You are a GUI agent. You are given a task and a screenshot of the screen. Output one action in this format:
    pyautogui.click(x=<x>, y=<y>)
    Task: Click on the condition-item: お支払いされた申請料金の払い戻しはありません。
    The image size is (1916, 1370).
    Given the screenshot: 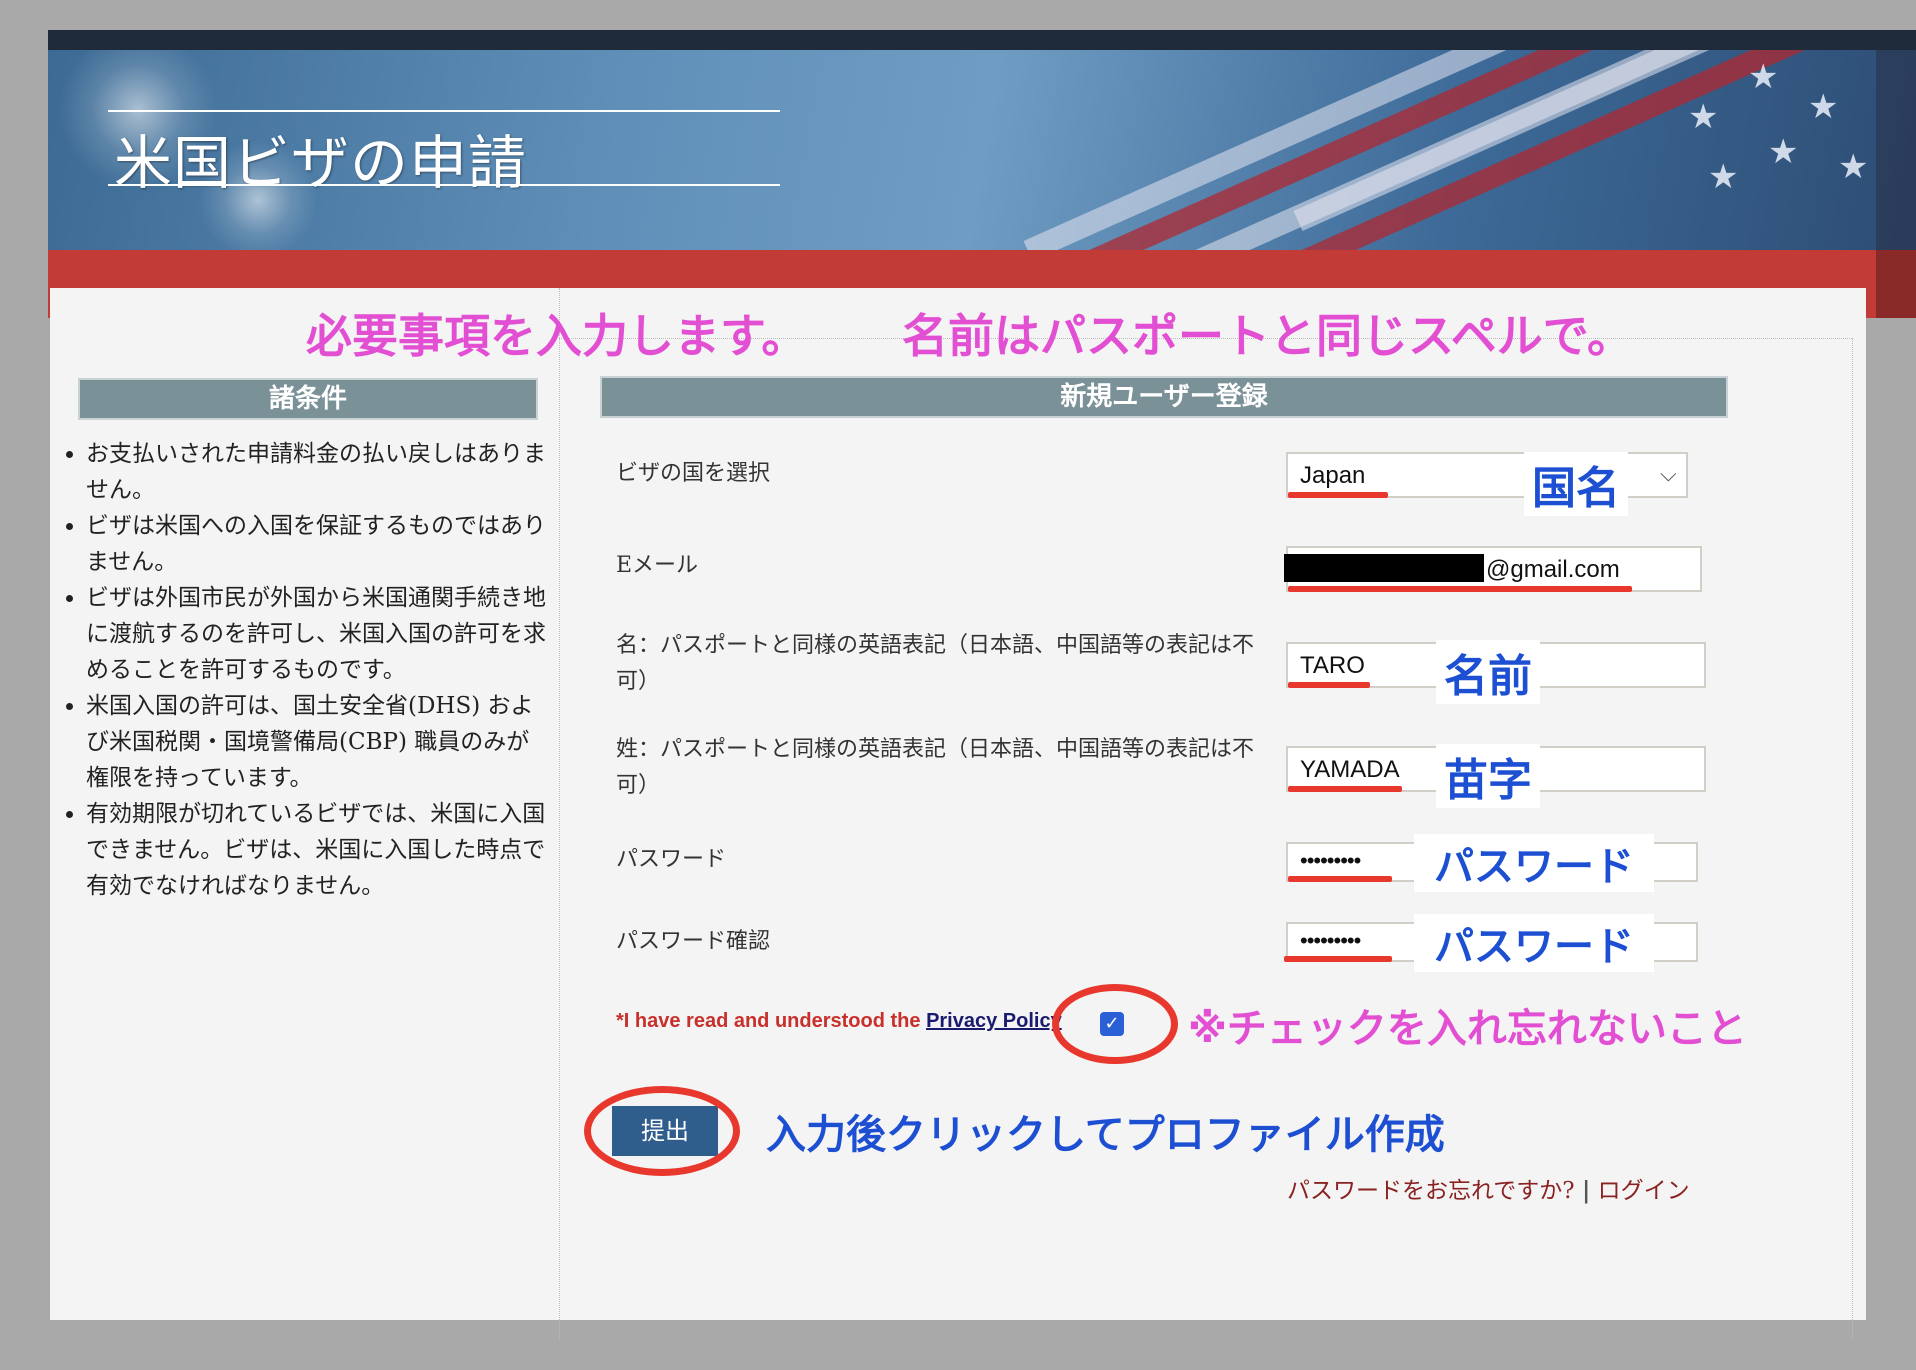 What is the action you would take?
    pyautogui.click(x=316, y=472)
    